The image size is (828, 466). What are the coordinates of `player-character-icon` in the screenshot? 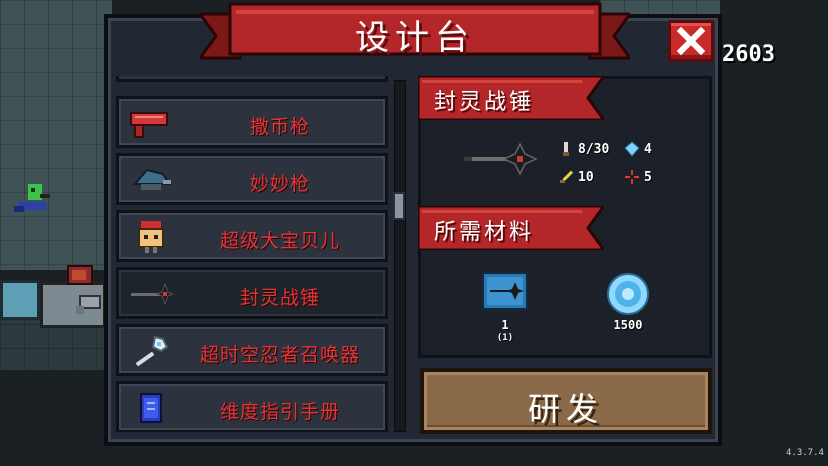 It's located at (32, 198).